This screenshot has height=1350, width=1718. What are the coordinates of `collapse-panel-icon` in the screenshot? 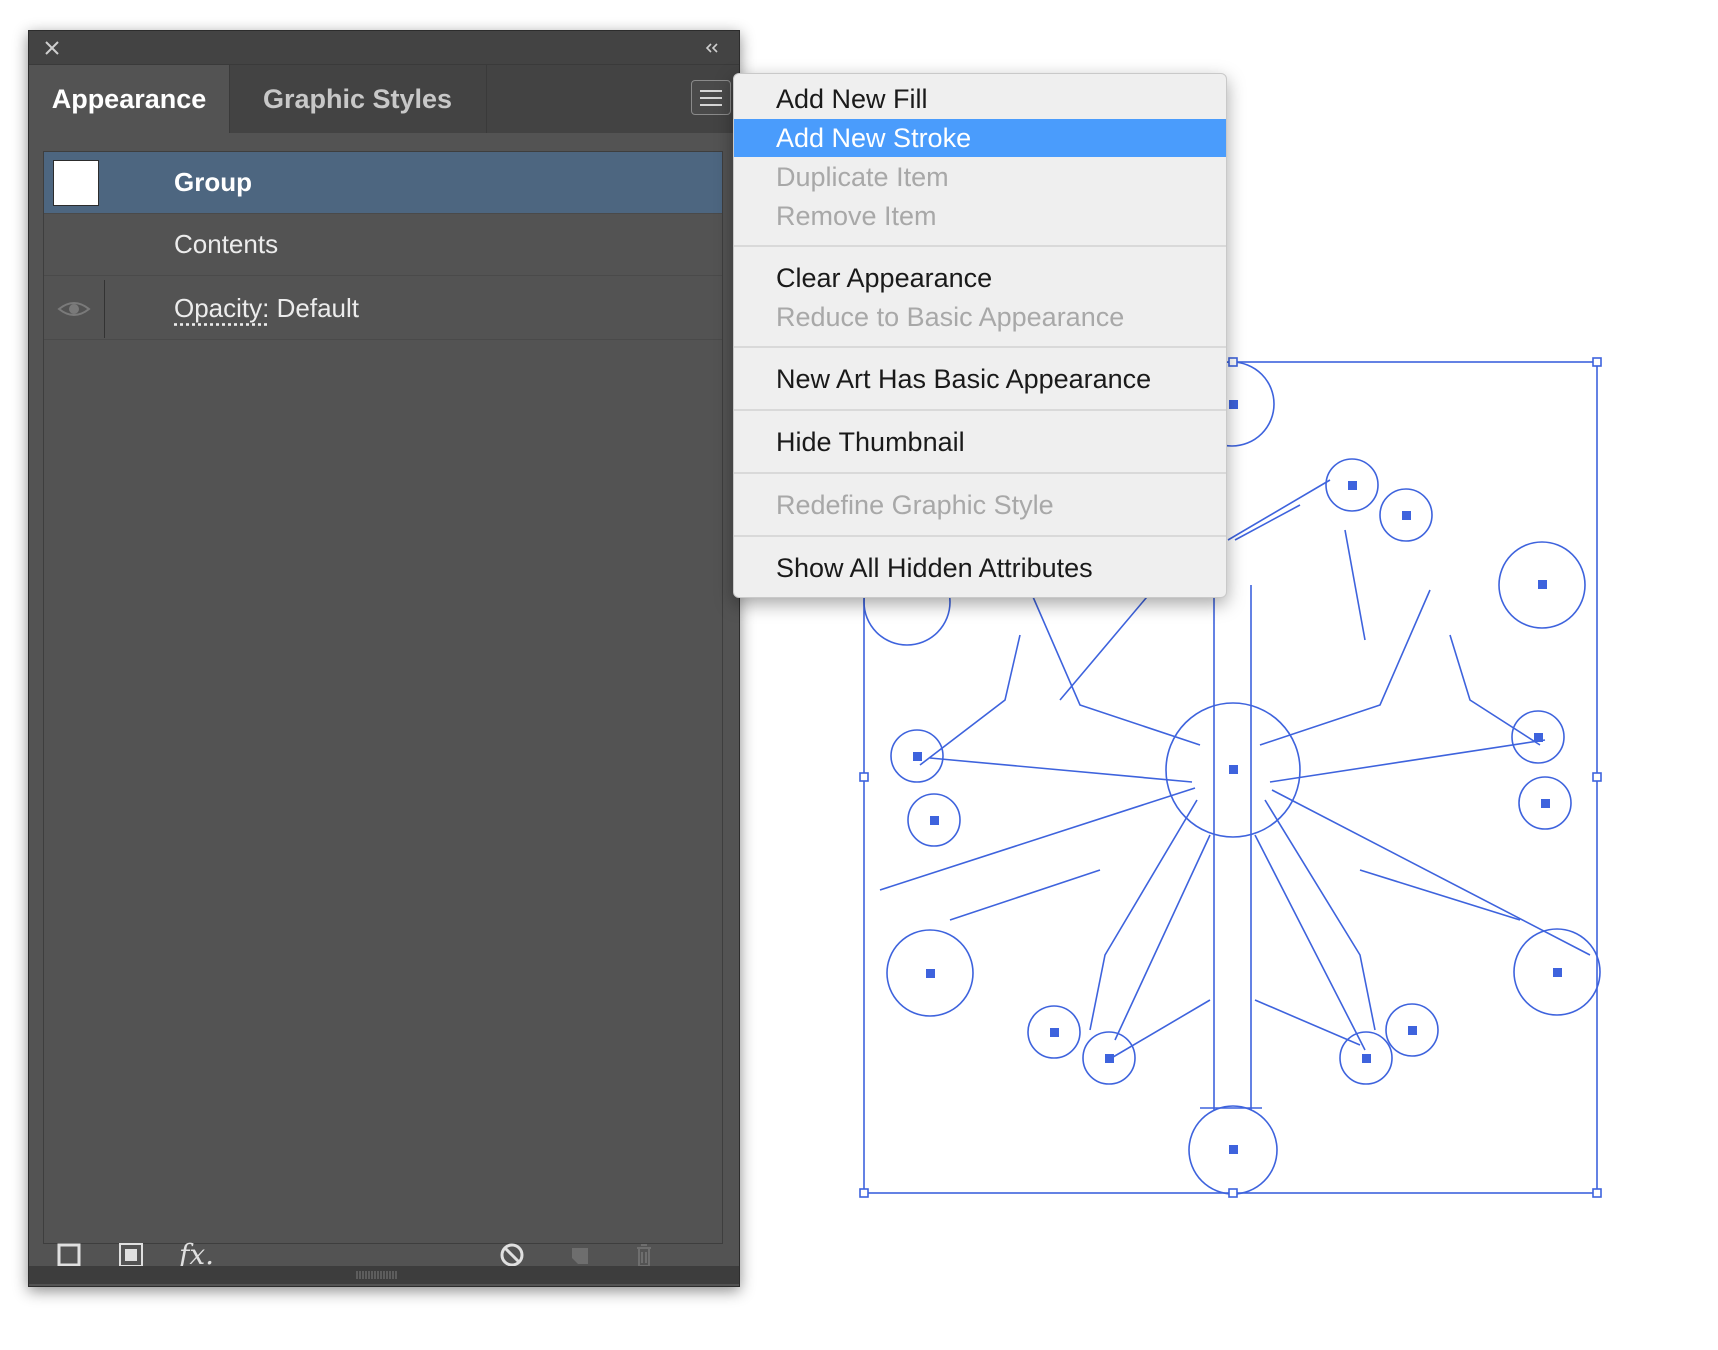 It's located at (712, 48).